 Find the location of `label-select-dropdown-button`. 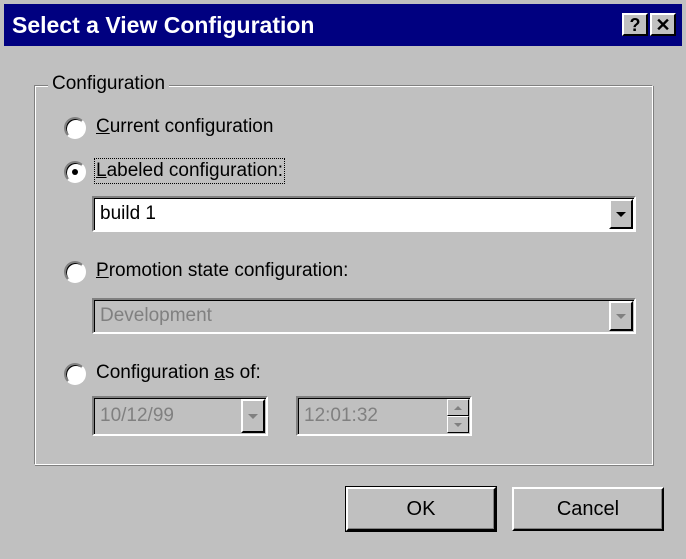

label-select-dropdown-button is located at coordinates (621, 214).